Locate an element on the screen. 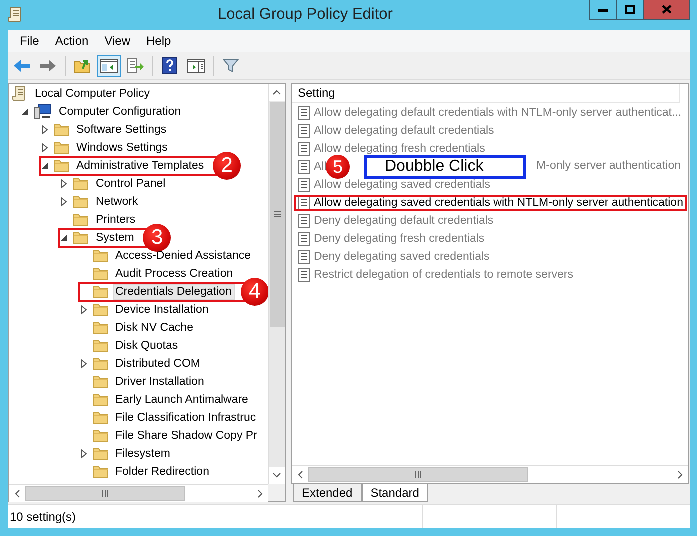 Image resolution: width=697 pixels, height=536 pixels. close-icon is located at coordinates (667, 9).